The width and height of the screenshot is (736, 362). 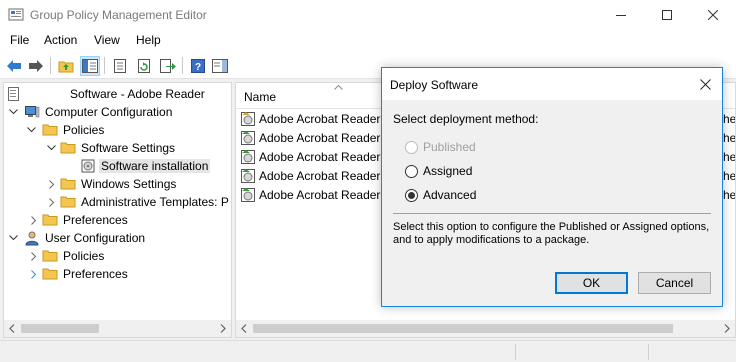 I want to click on export-list-button, so click(x=168, y=66).